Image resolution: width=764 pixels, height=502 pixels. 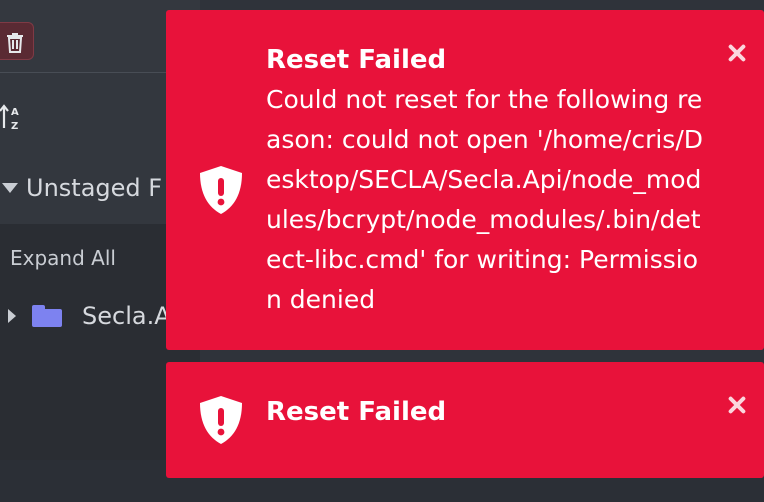 I want to click on svg-text: Z, so click(x=14, y=126).